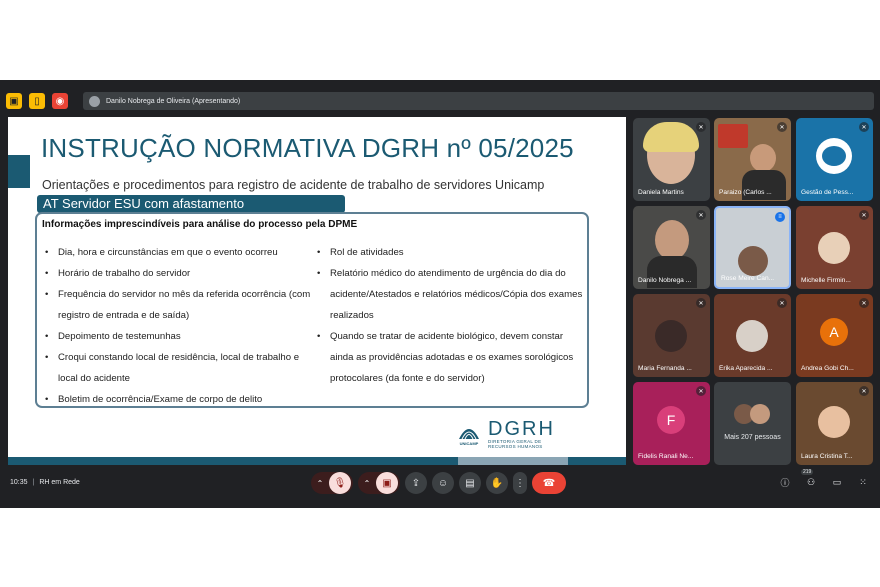 The height and width of the screenshot is (587, 880). I want to click on more-participants-tile: Mais 207 pessoas, so click(752, 423).